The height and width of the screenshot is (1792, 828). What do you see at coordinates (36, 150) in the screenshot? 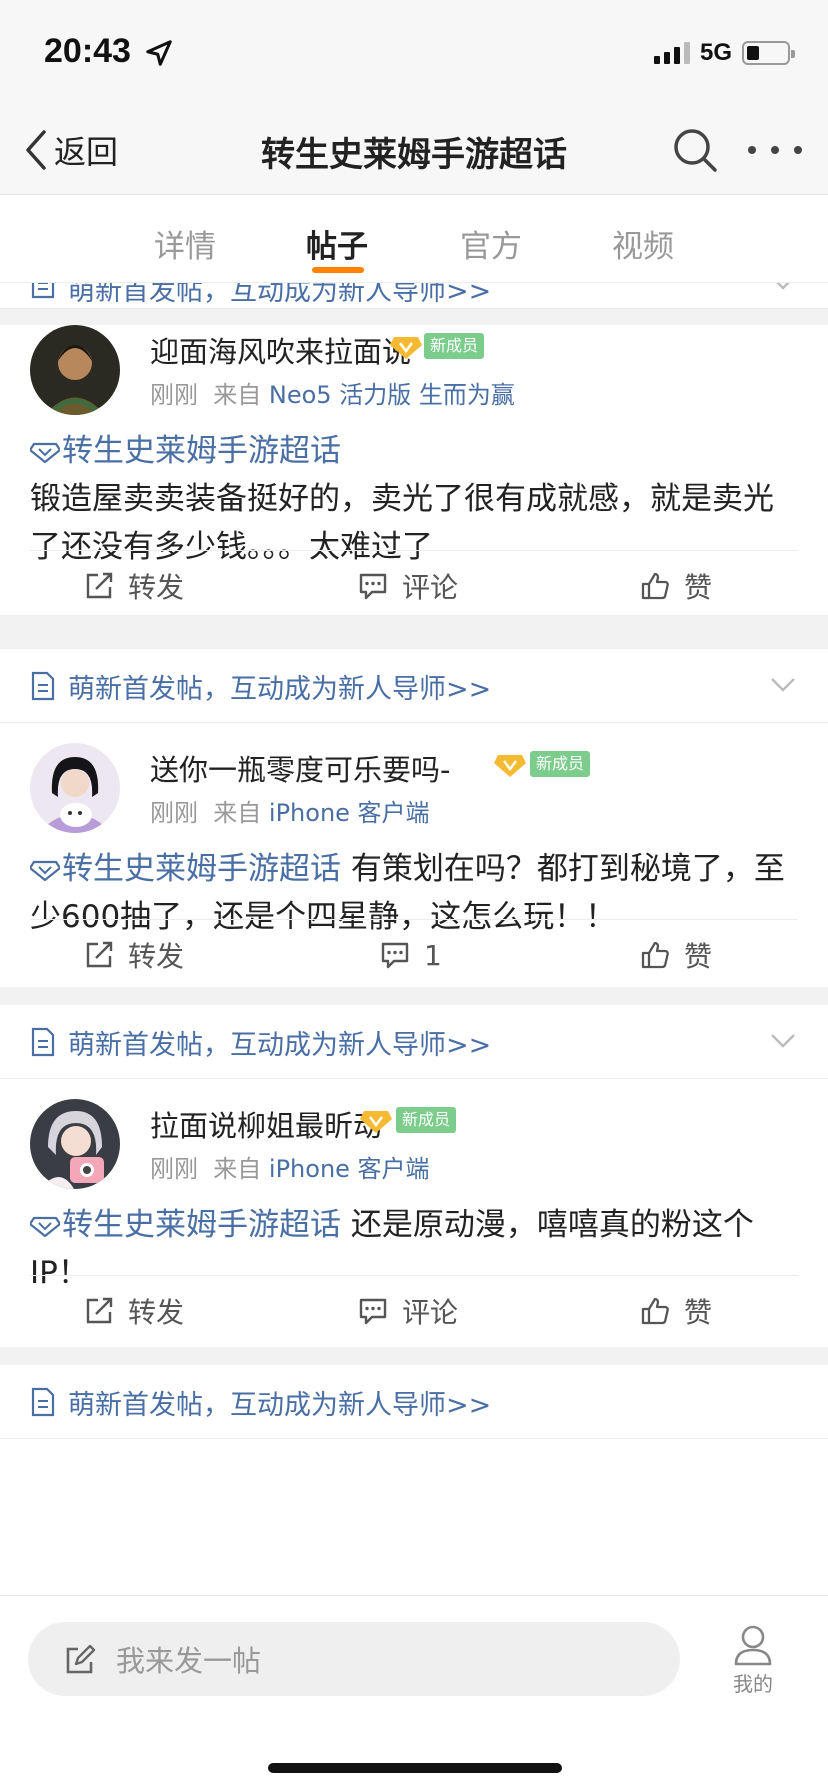
I see `chevron-left-icon` at bounding box center [36, 150].